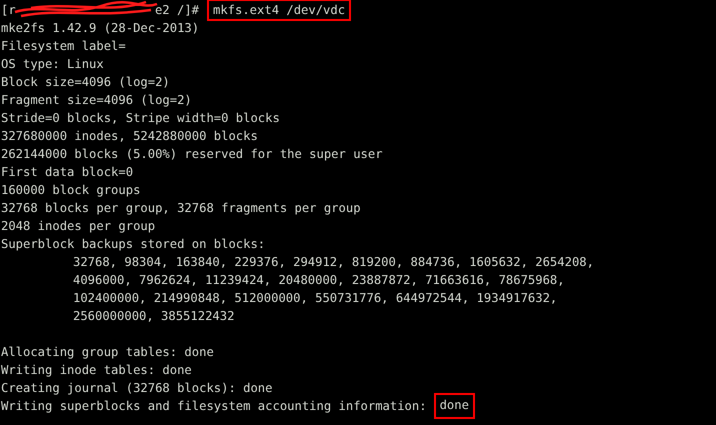  I want to click on output-line: mke2fs 1.42.9 (28-Dec-2013), so click(100, 28).